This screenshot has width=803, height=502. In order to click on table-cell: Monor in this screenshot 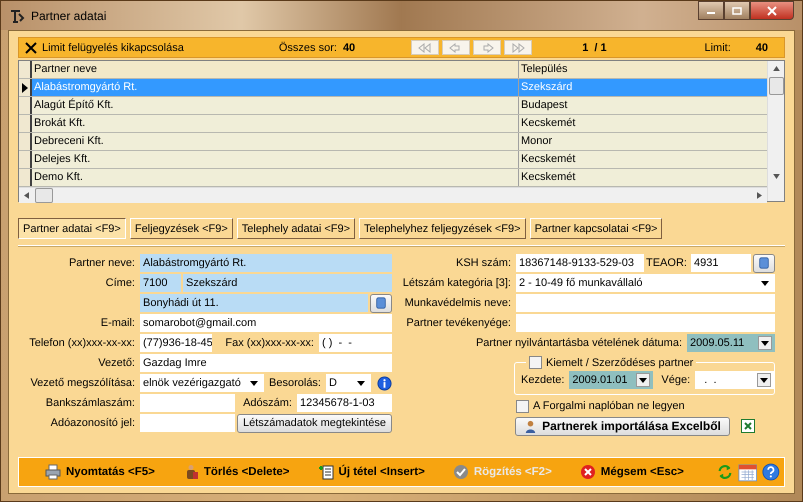, I will do `click(643, 141)`.